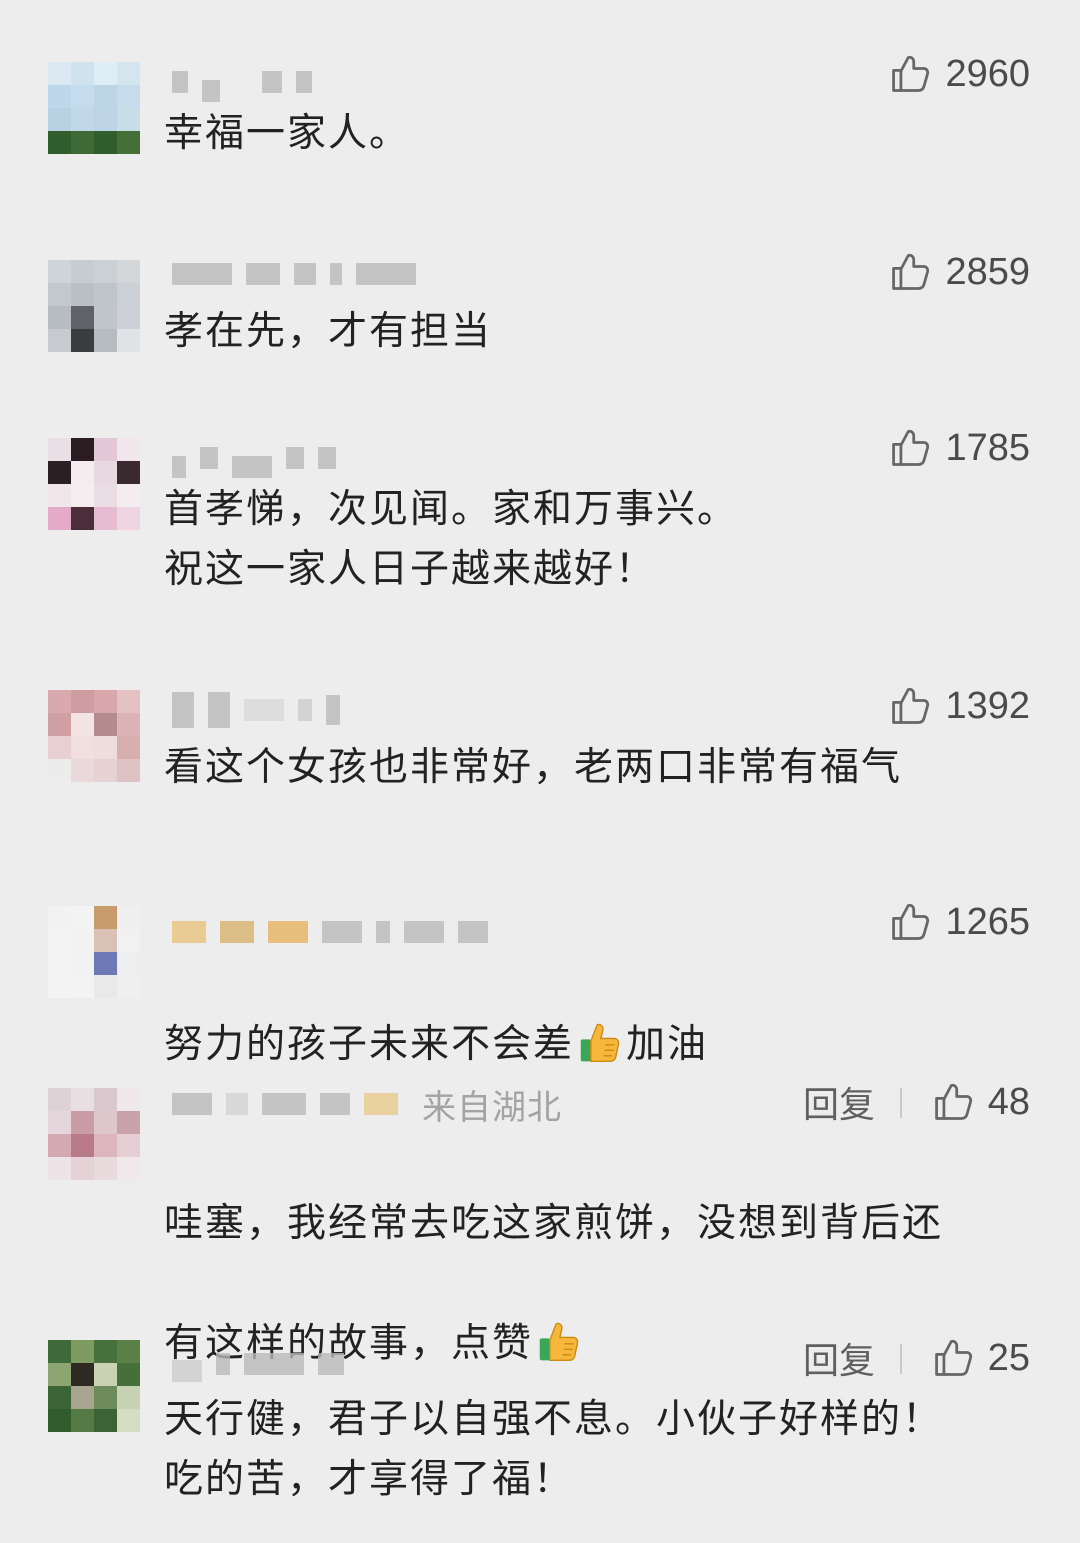 This screenshot has width=1080, height=1543. Describe the element at coordinates (451, 539) in the screenshot. I see `comment-text: 首孝悌，次见闻。家和万事兴。 祝这一家人日子越来越好！` at that location.